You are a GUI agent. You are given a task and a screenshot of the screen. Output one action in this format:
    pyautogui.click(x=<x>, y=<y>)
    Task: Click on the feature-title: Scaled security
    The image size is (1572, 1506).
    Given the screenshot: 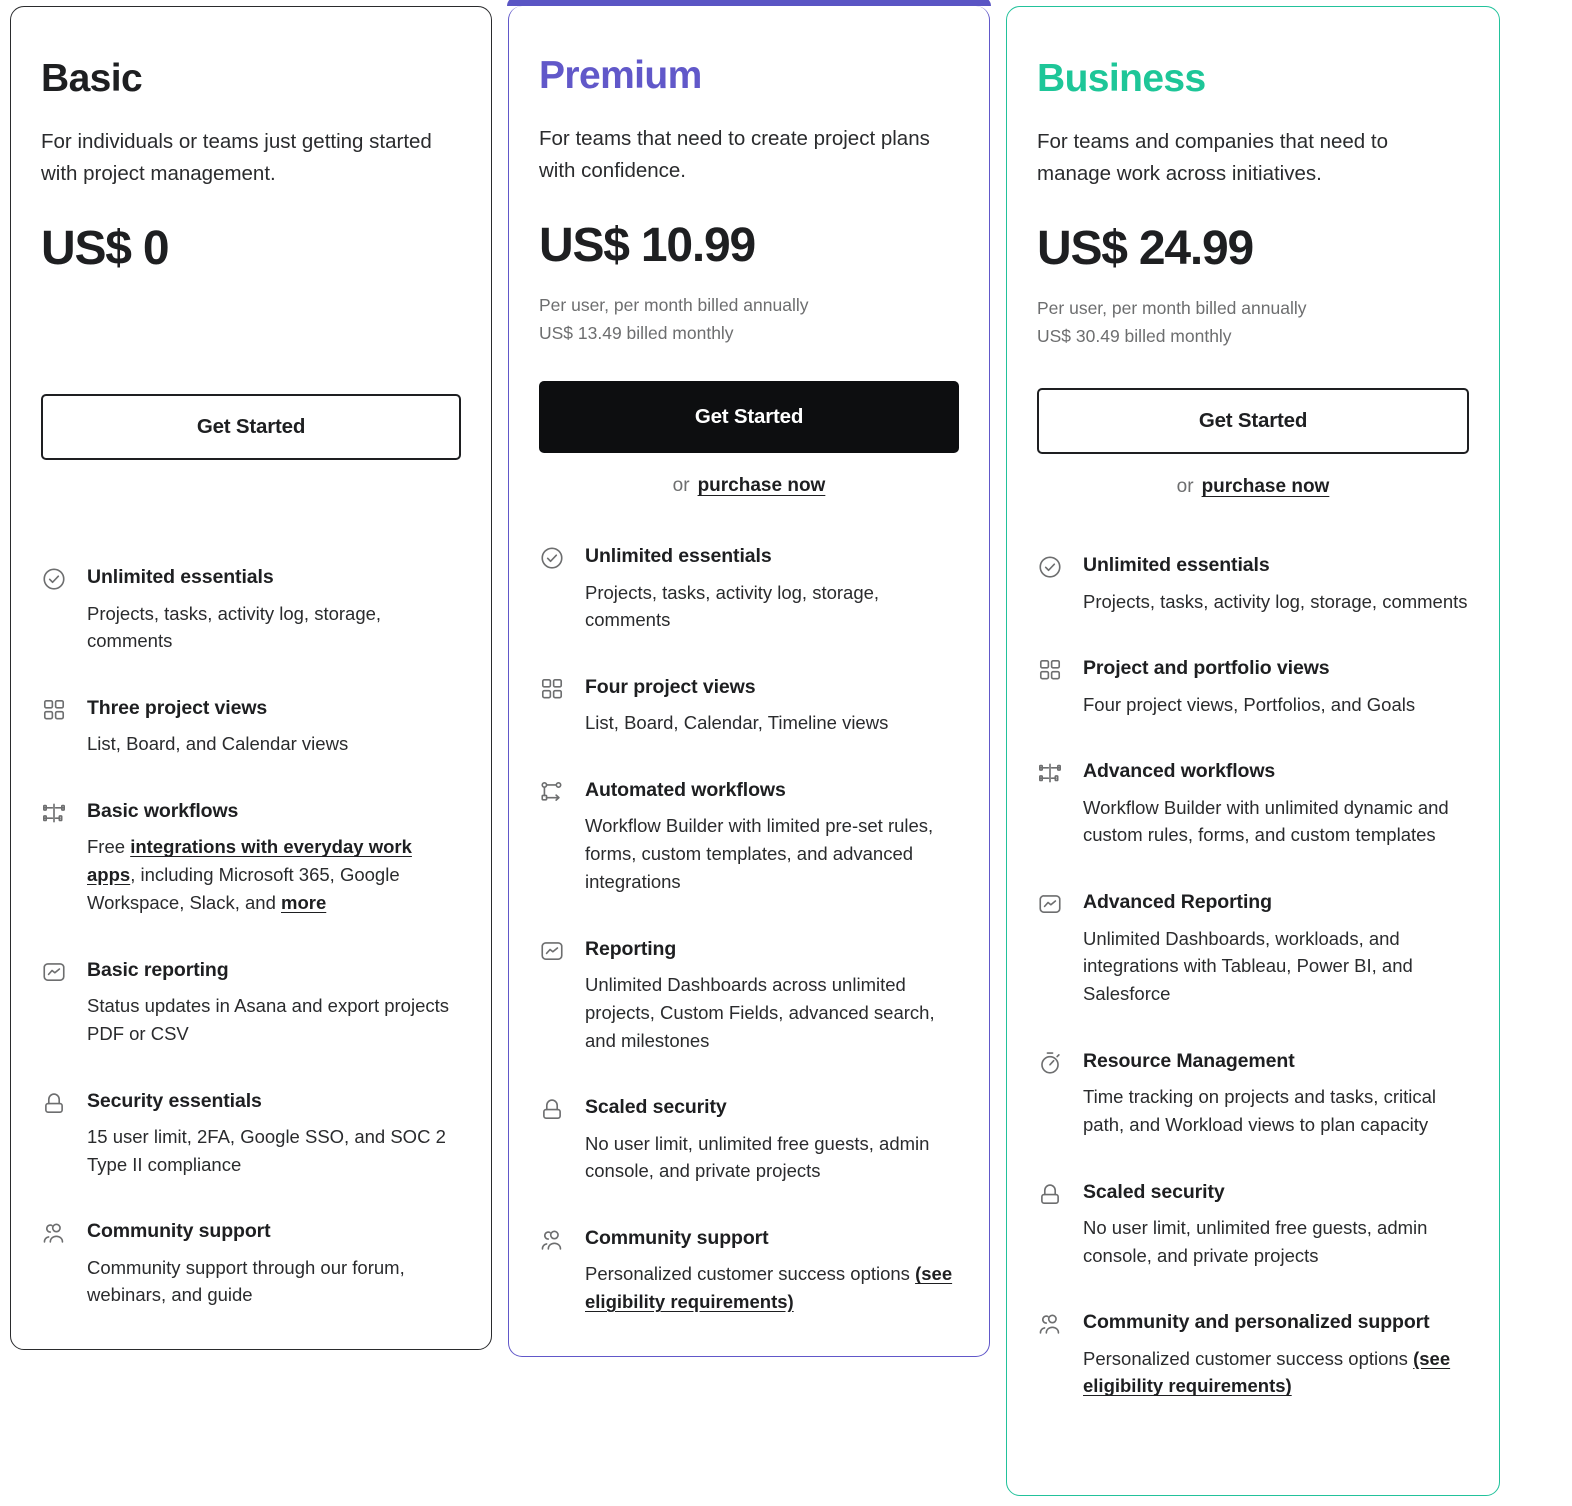 What is the action you would take?
    pyautogui.click(x=1154, y=1191)
    